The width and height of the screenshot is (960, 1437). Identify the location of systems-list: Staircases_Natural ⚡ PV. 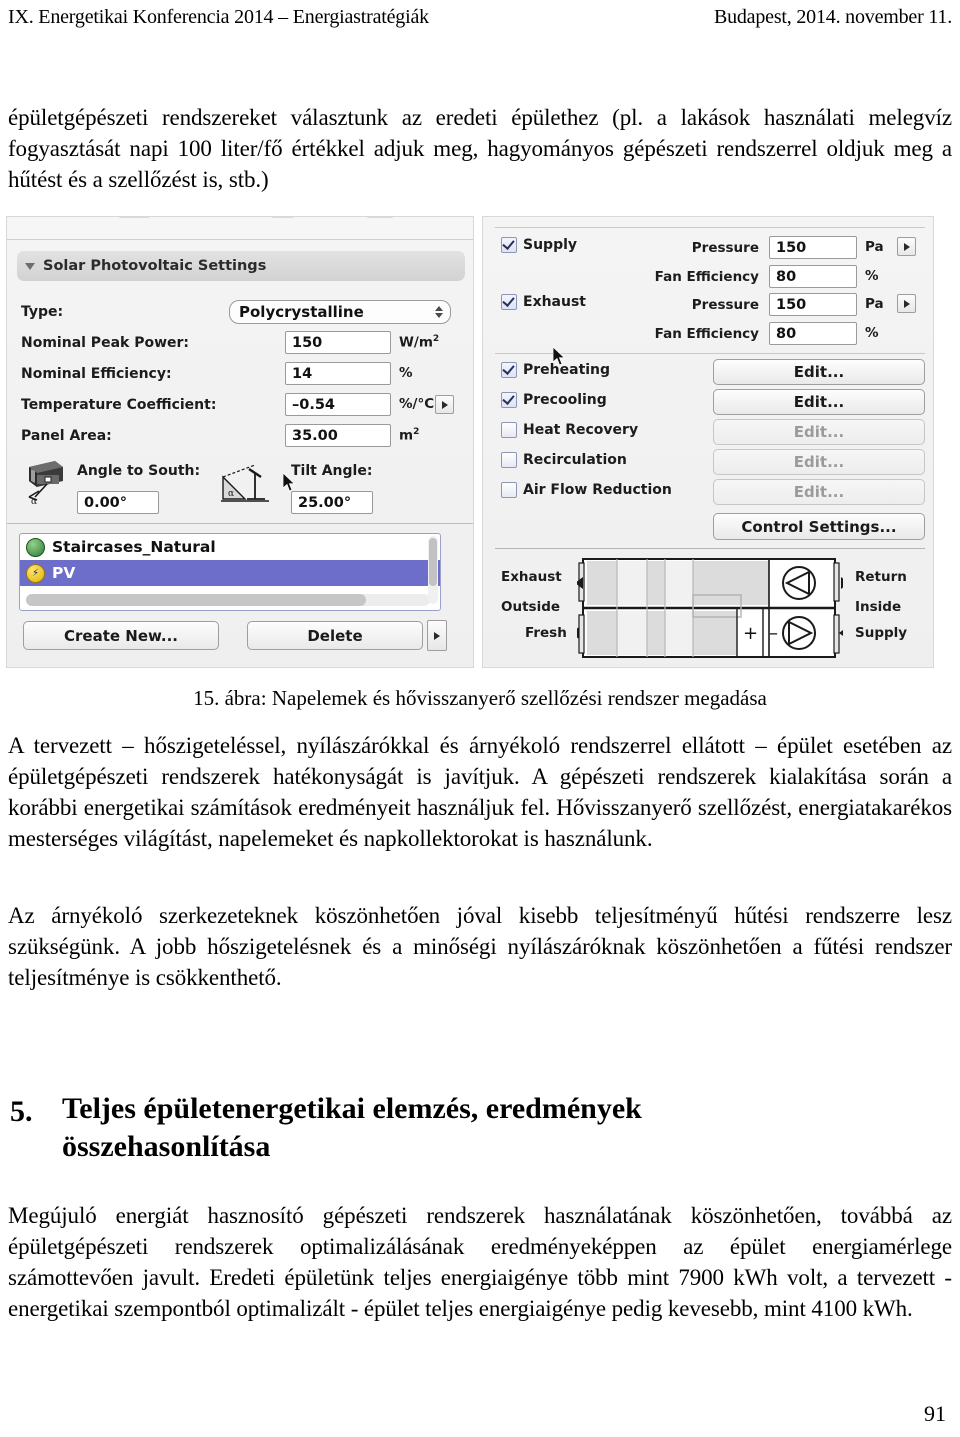
(230, 572).